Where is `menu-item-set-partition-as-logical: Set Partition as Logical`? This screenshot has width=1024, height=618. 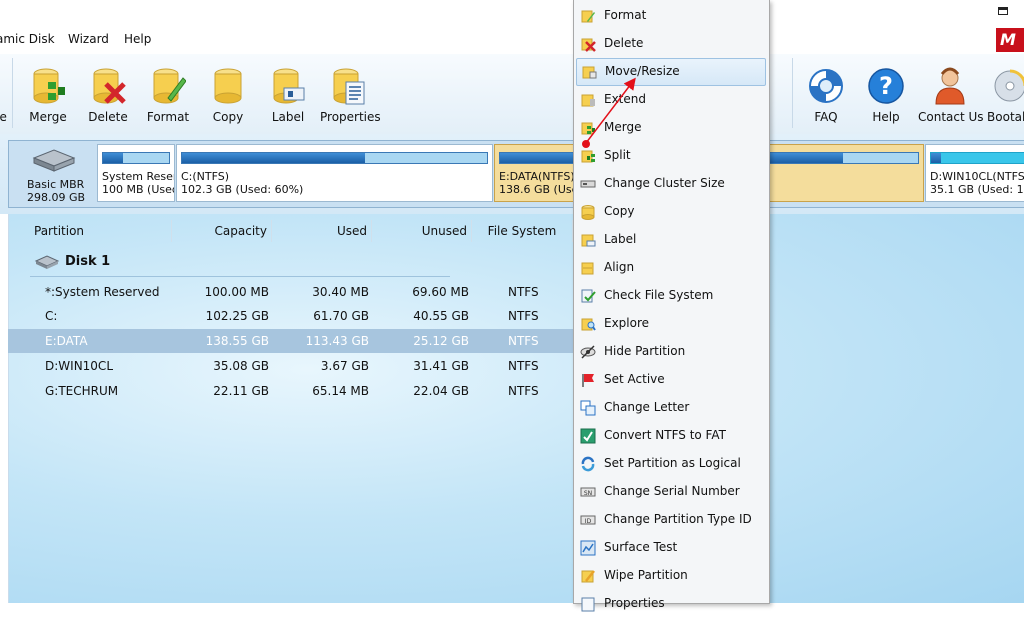
menu-item-set-partition-as-logical: Set Partition as Logical is located at coordinates (671, 464).